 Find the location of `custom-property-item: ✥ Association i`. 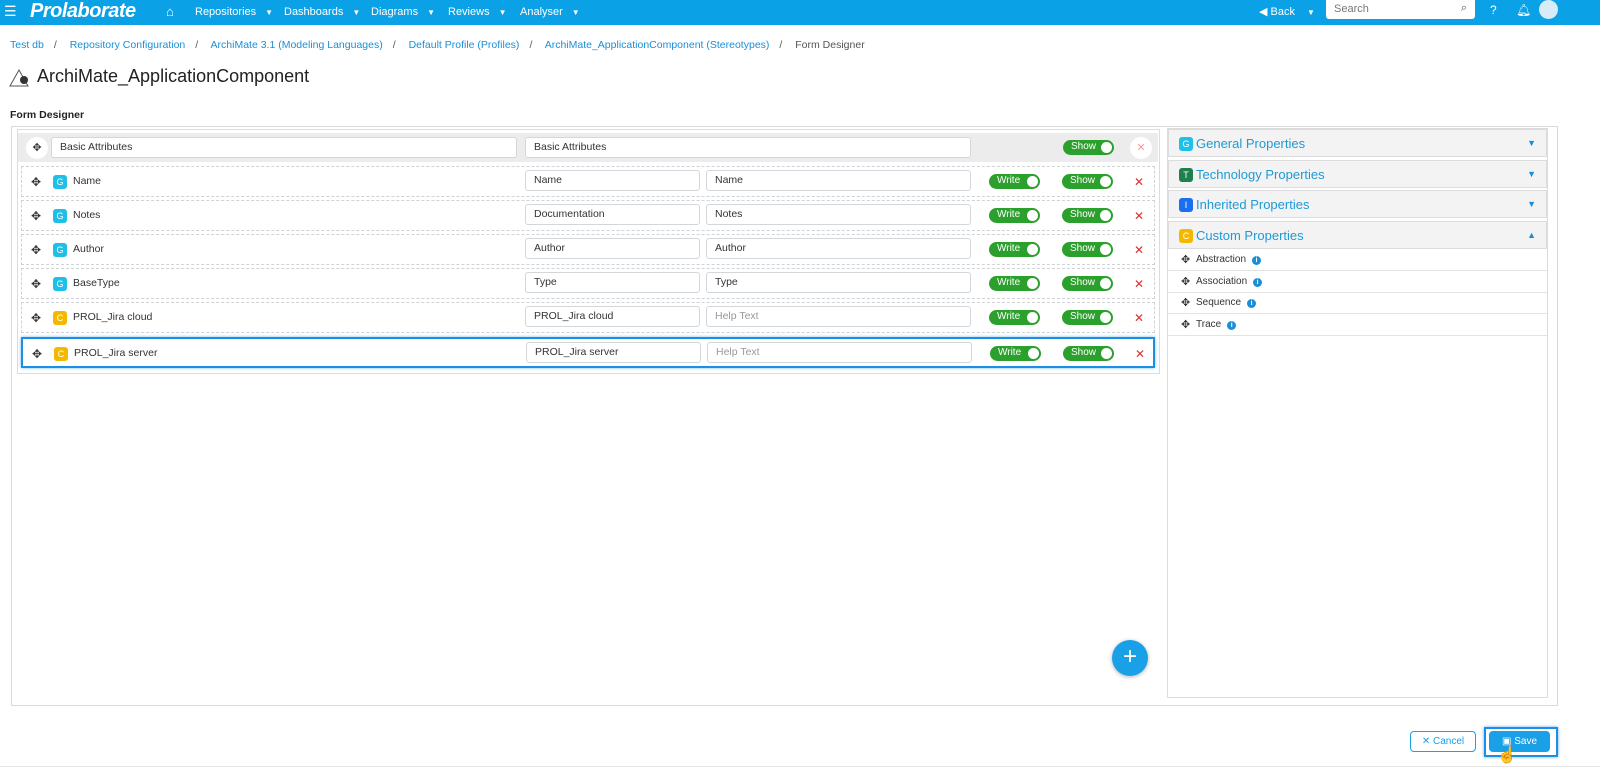

custom-property-item: ✥ Association i is located at coordinates (1357, 282).